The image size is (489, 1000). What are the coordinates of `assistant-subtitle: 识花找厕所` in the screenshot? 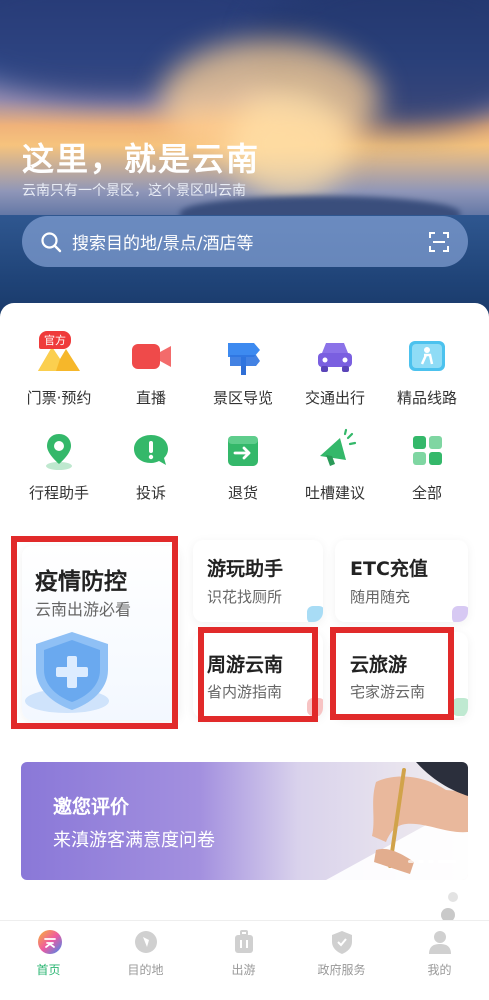 It's located at (245, 597).